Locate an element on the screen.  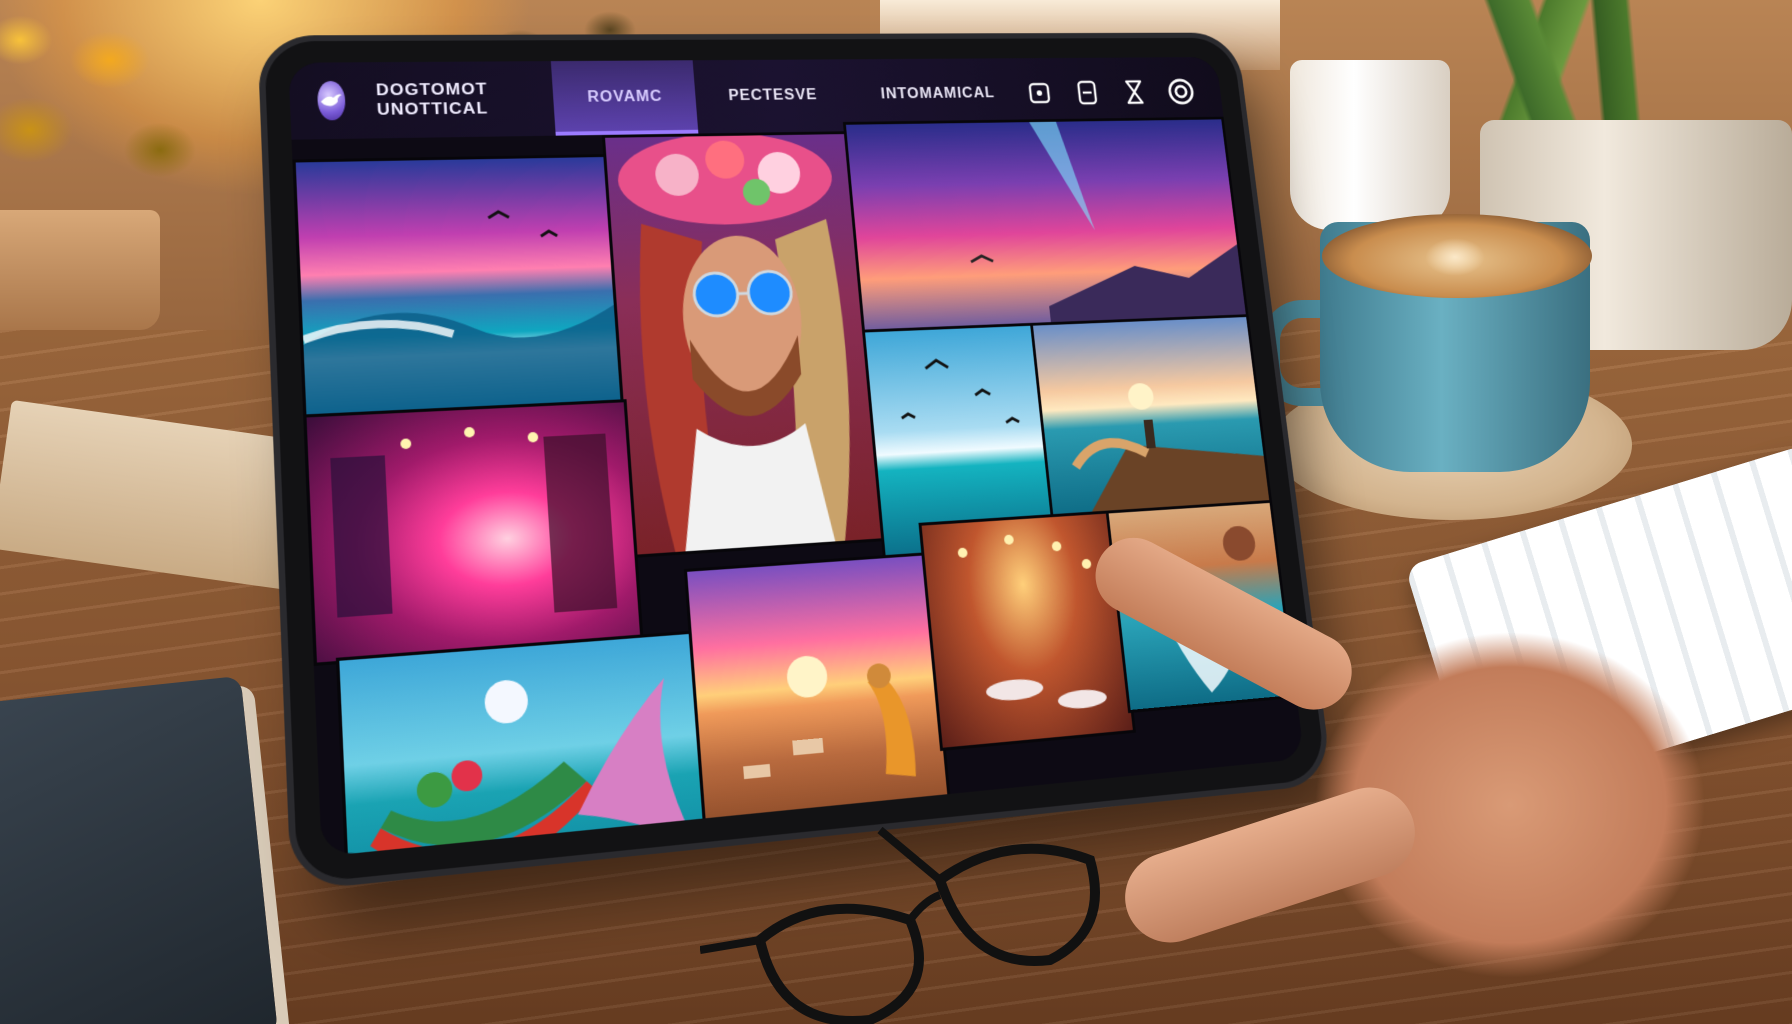
plant-pot-white is located at coordinates (1370, 145).